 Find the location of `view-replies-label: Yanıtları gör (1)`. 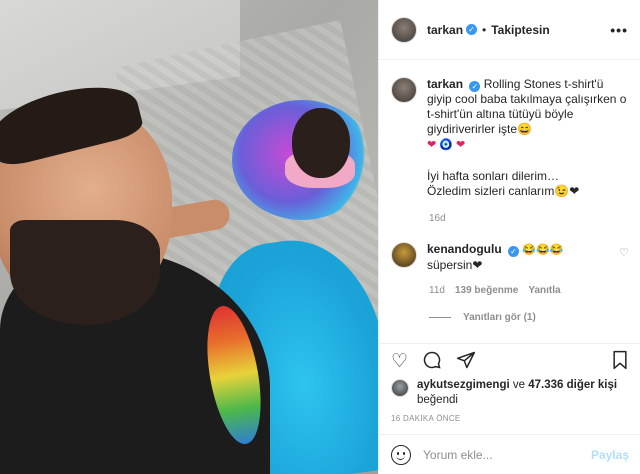

view-replies-label: Yanıtları gör (1) is located at coordinates (499, 317).